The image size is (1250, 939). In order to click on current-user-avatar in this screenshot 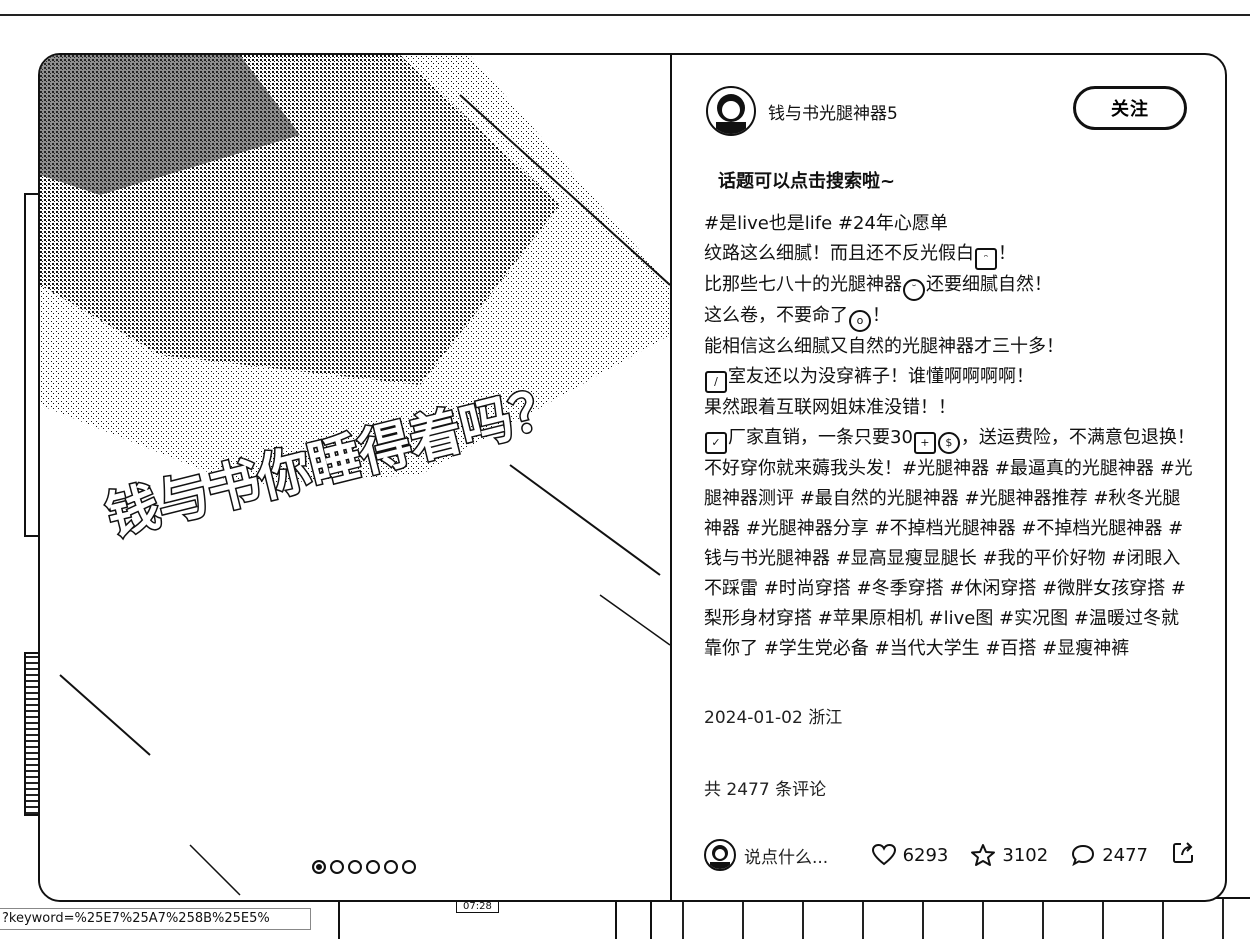, I will do `click(720, 855)`.